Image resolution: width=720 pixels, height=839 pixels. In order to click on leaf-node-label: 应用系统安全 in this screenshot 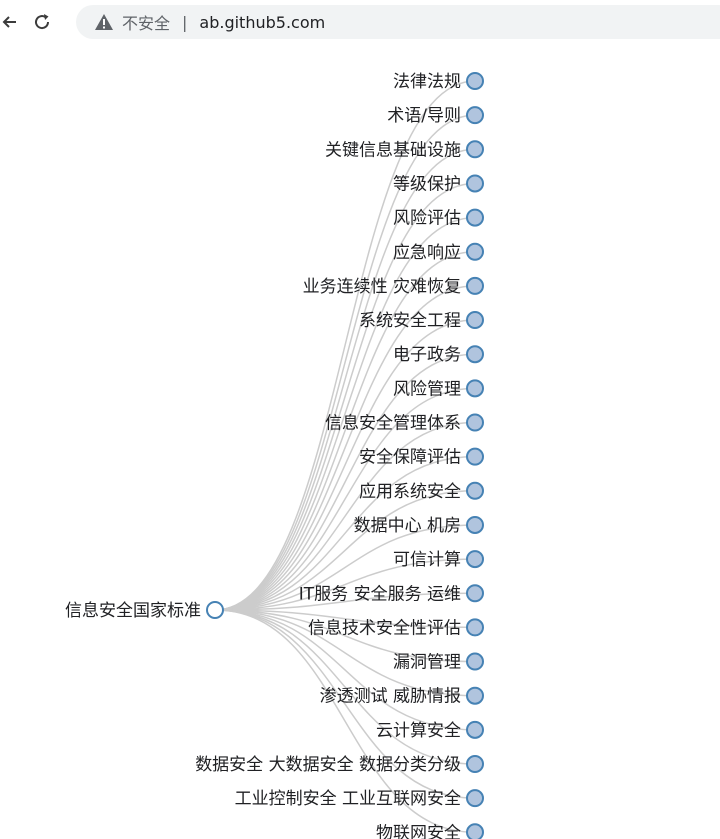, I will do `click(410, 492)`.